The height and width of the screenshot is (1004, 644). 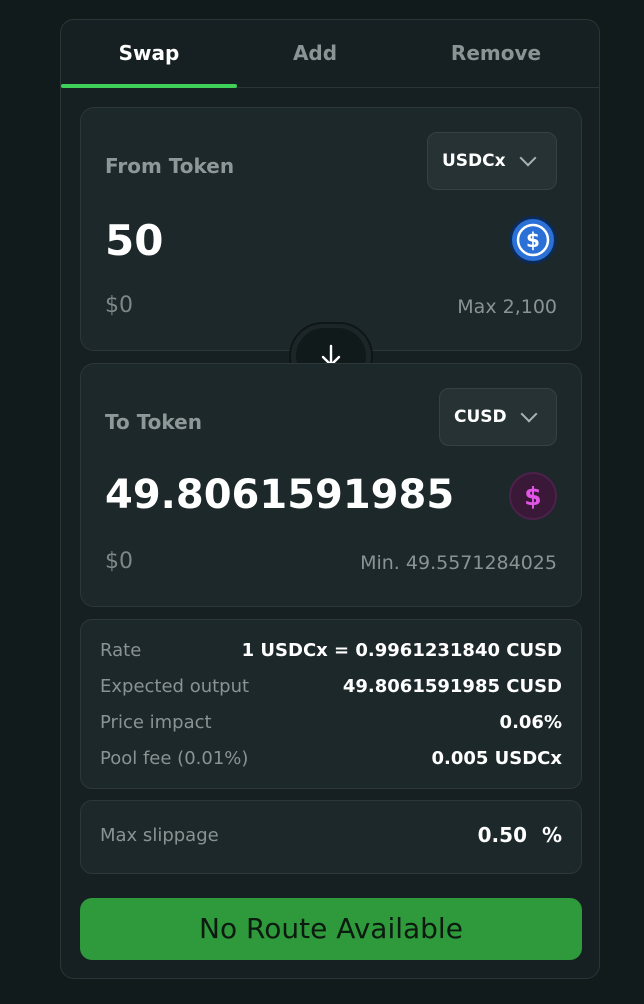 What do you see at coordinates (507, 307) in the screenshot?
I see `max-balance-link: Max 2,100` at bounding box center [507, 307].